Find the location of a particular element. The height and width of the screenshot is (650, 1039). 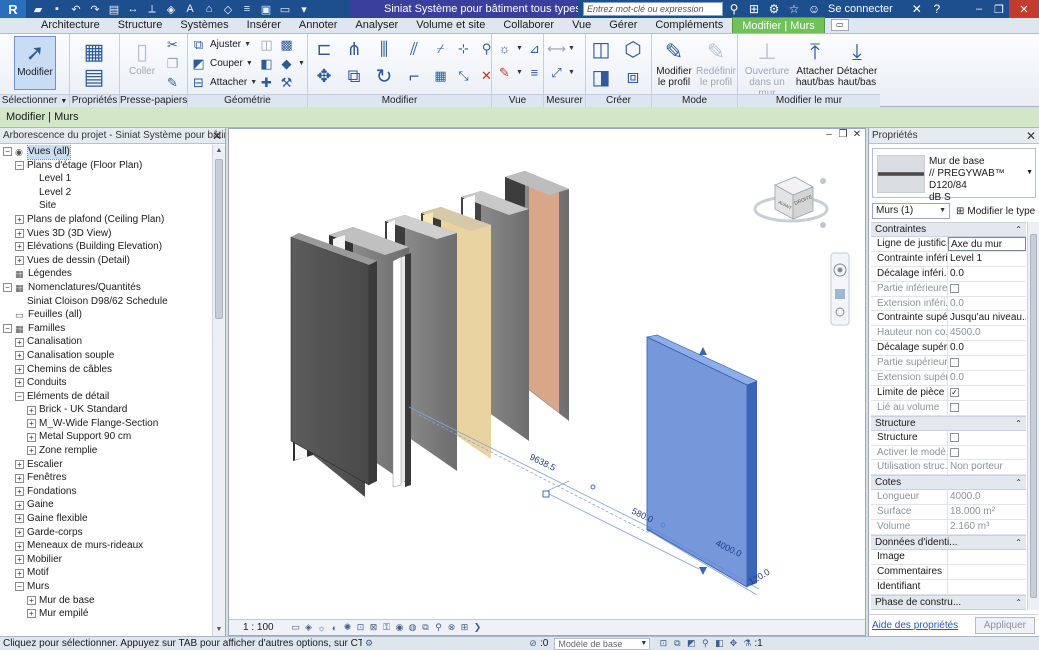

lines-icon: ≡ is located at coordinates (534, 72).